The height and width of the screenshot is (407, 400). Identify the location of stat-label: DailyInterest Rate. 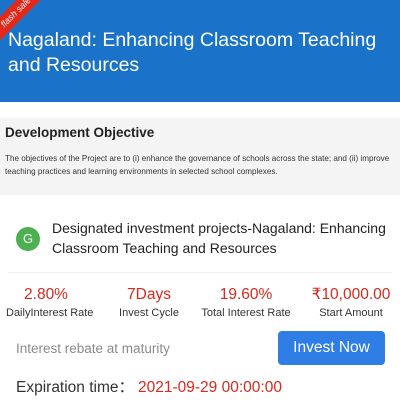
(50, 313).